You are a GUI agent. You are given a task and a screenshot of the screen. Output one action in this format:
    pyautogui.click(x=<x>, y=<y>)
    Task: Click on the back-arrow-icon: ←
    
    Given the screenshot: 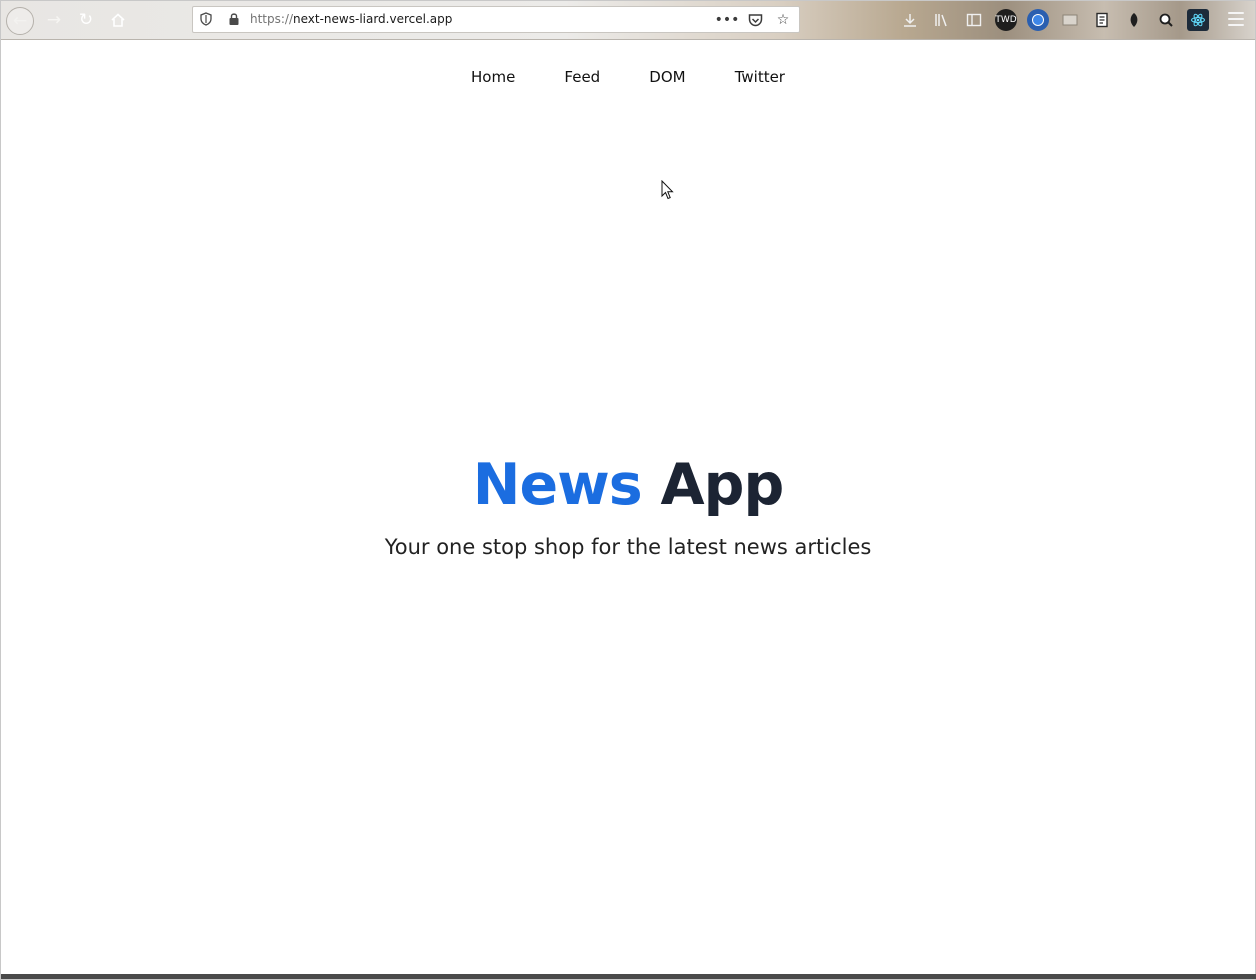 What is the action you would take?
    pyautogui.click(x=20, y=20)
    